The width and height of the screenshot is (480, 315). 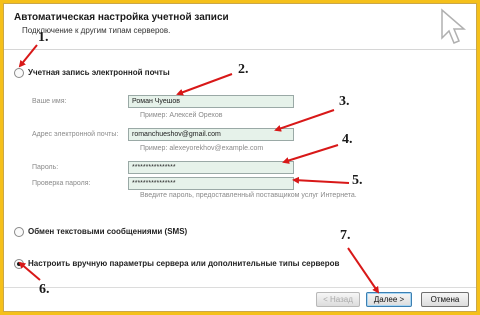 What do you see at coordinates (19, 73) in the screenshot?
I see `email-account-radio` at bounding box center [19, 73].